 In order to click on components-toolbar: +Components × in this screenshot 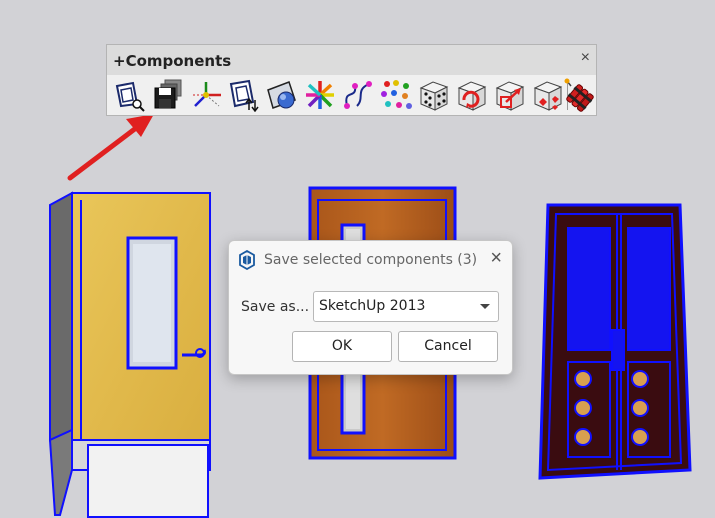, I will do `click(351, 80)`.